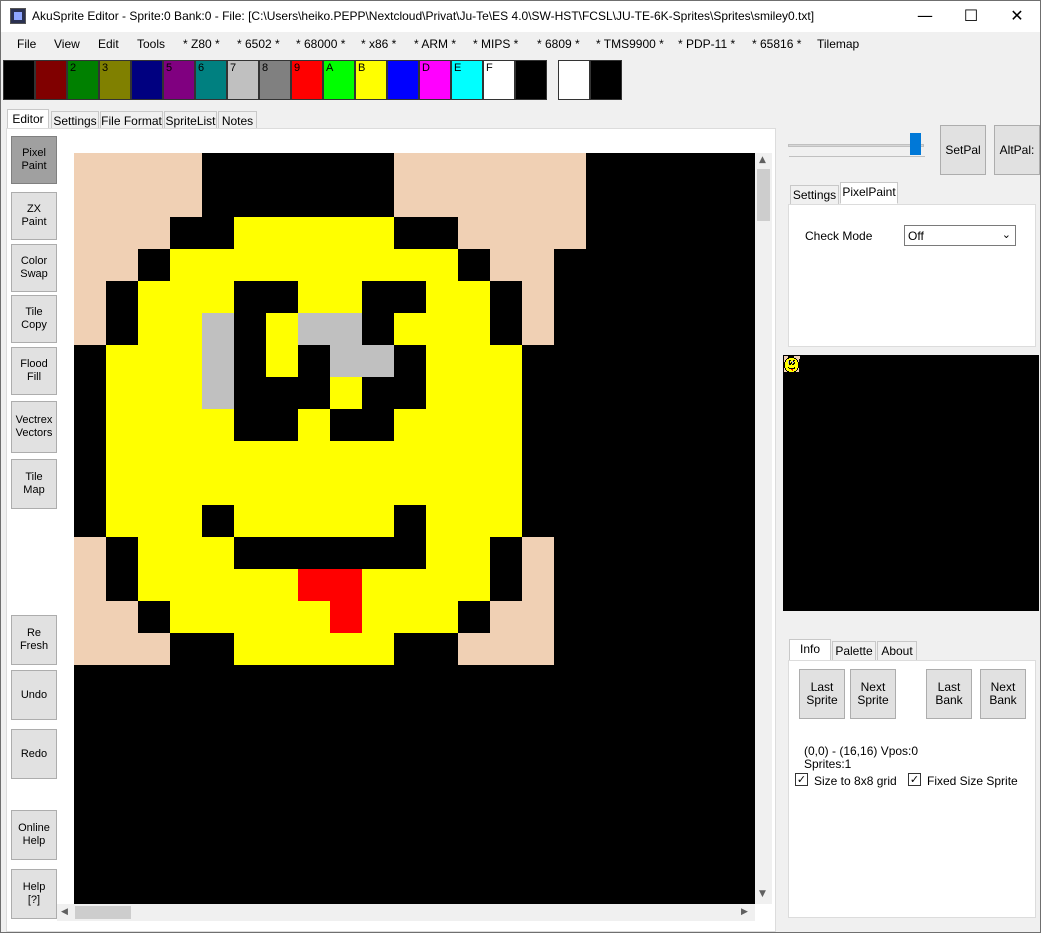  Describe the element at coordinates (34, 216) in the screenshot. I see `tool-zx-paint: ZX Paint` at that location.